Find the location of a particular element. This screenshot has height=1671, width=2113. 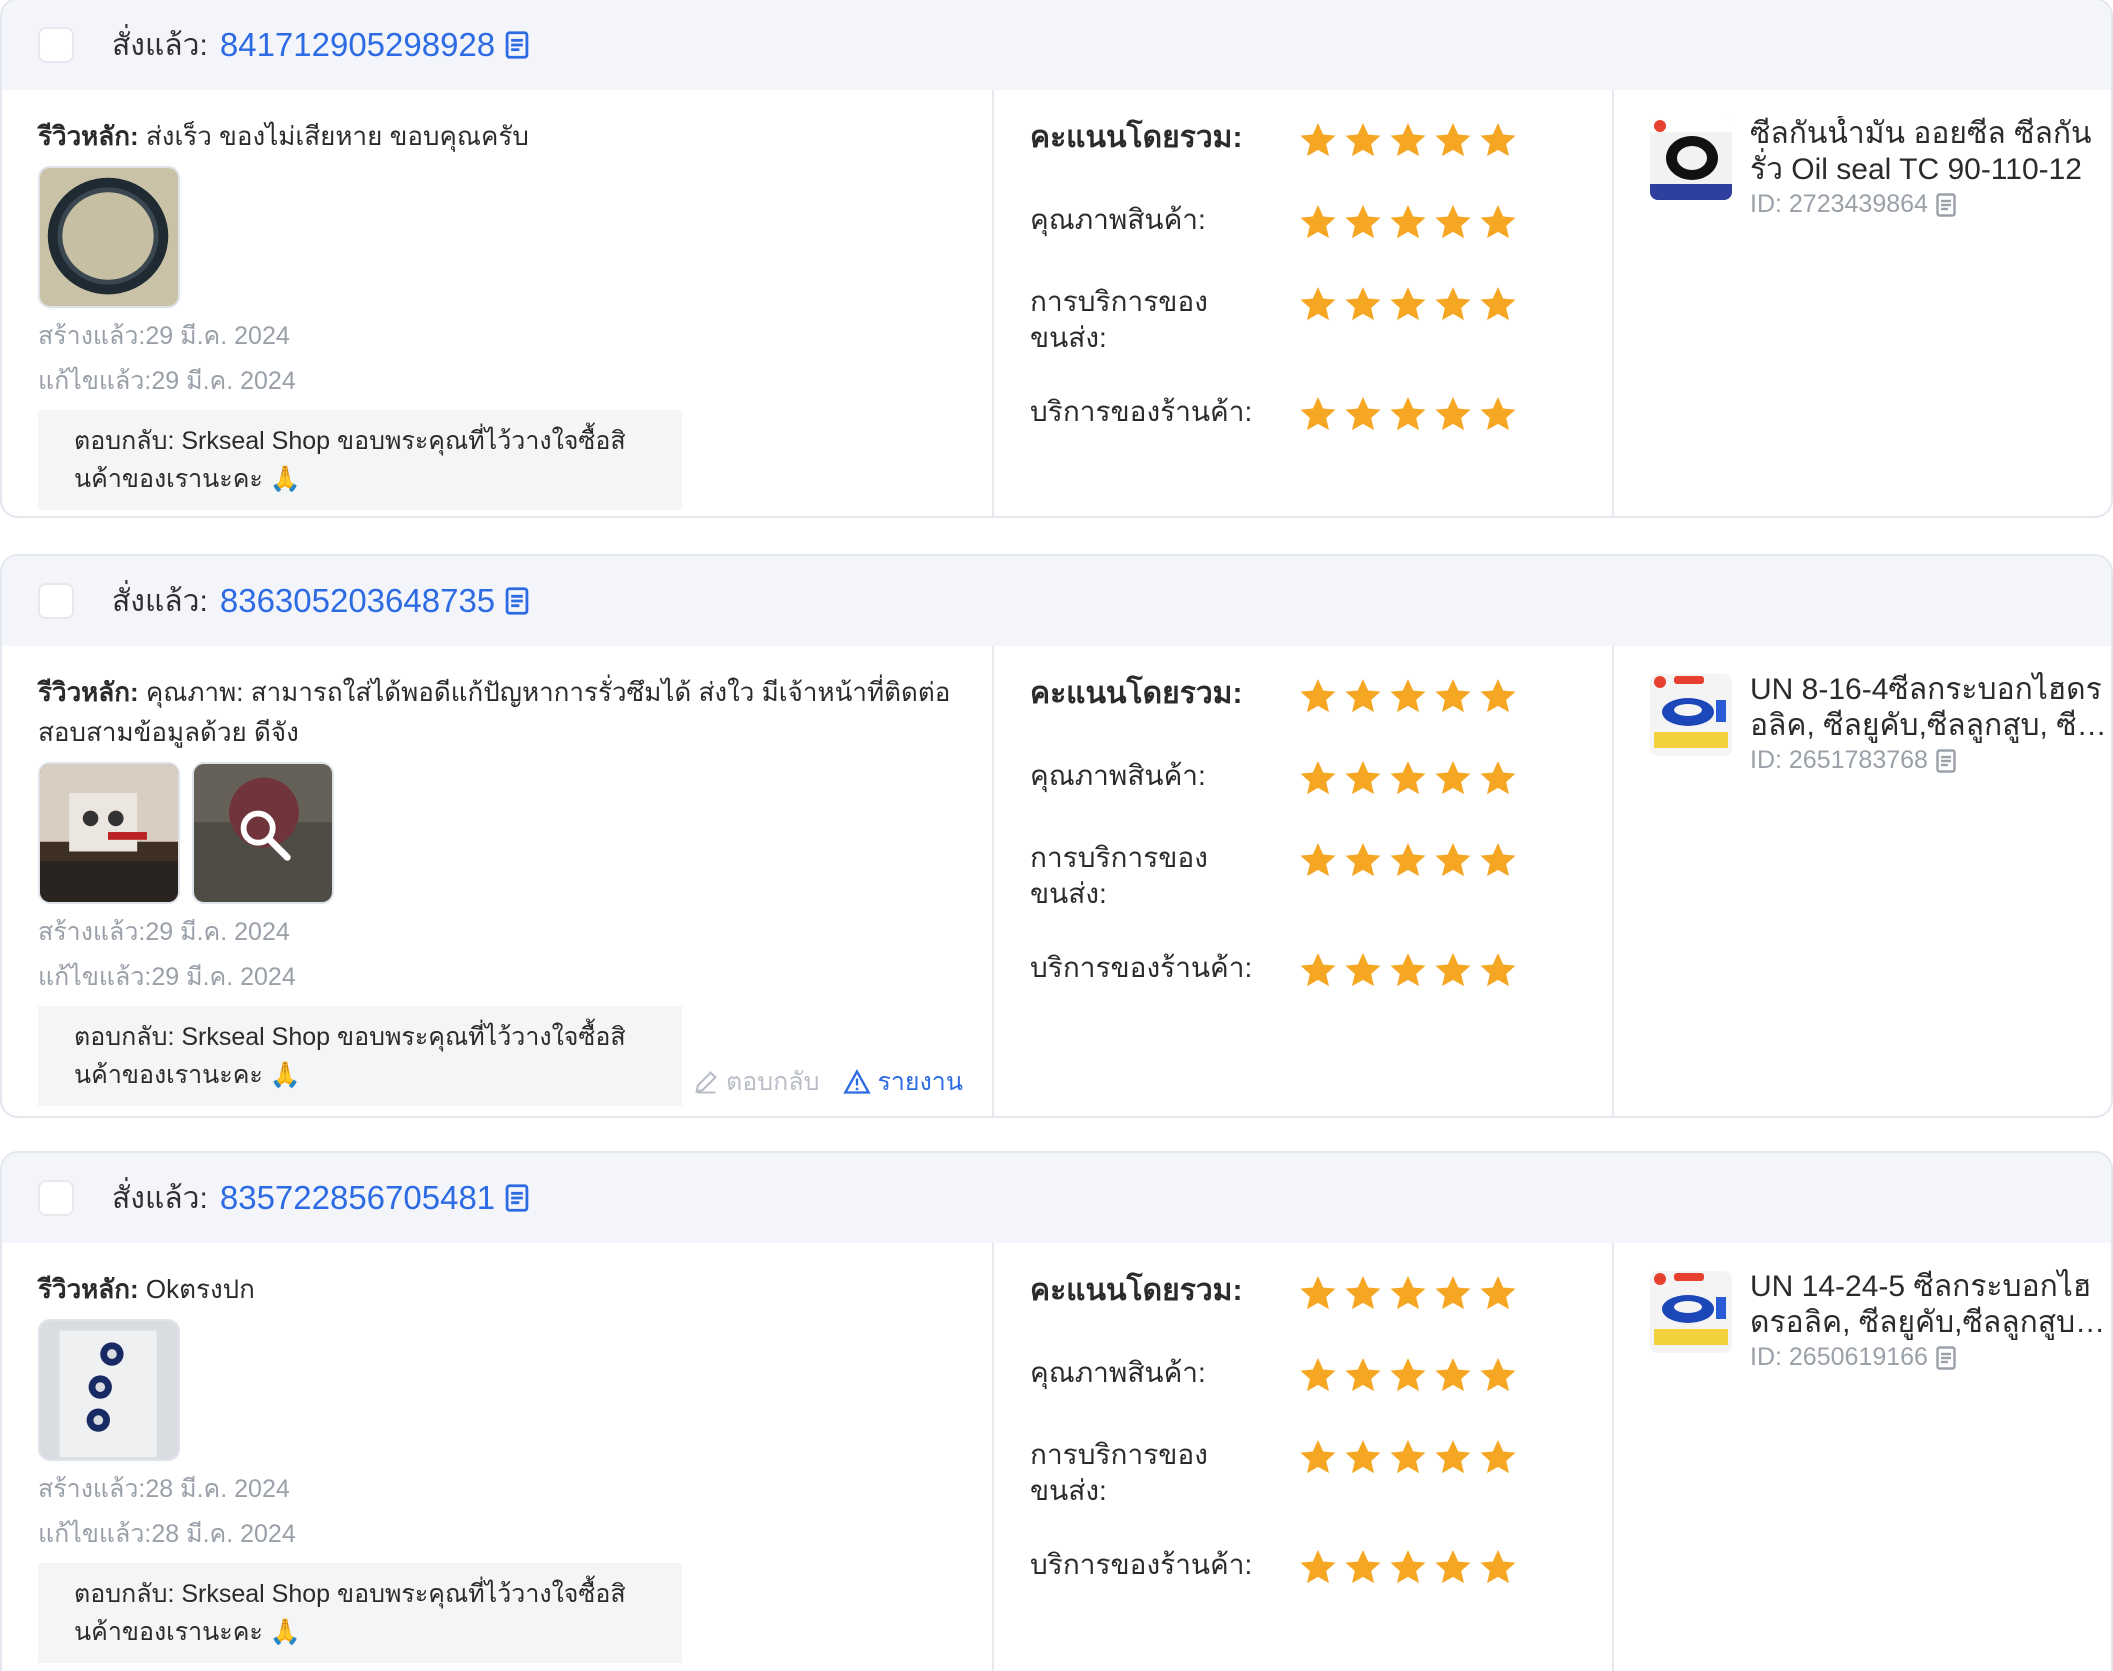

created-date: สร้างแล้ว:29 มี.ค. 2024 is located at coordinates (164, 336).